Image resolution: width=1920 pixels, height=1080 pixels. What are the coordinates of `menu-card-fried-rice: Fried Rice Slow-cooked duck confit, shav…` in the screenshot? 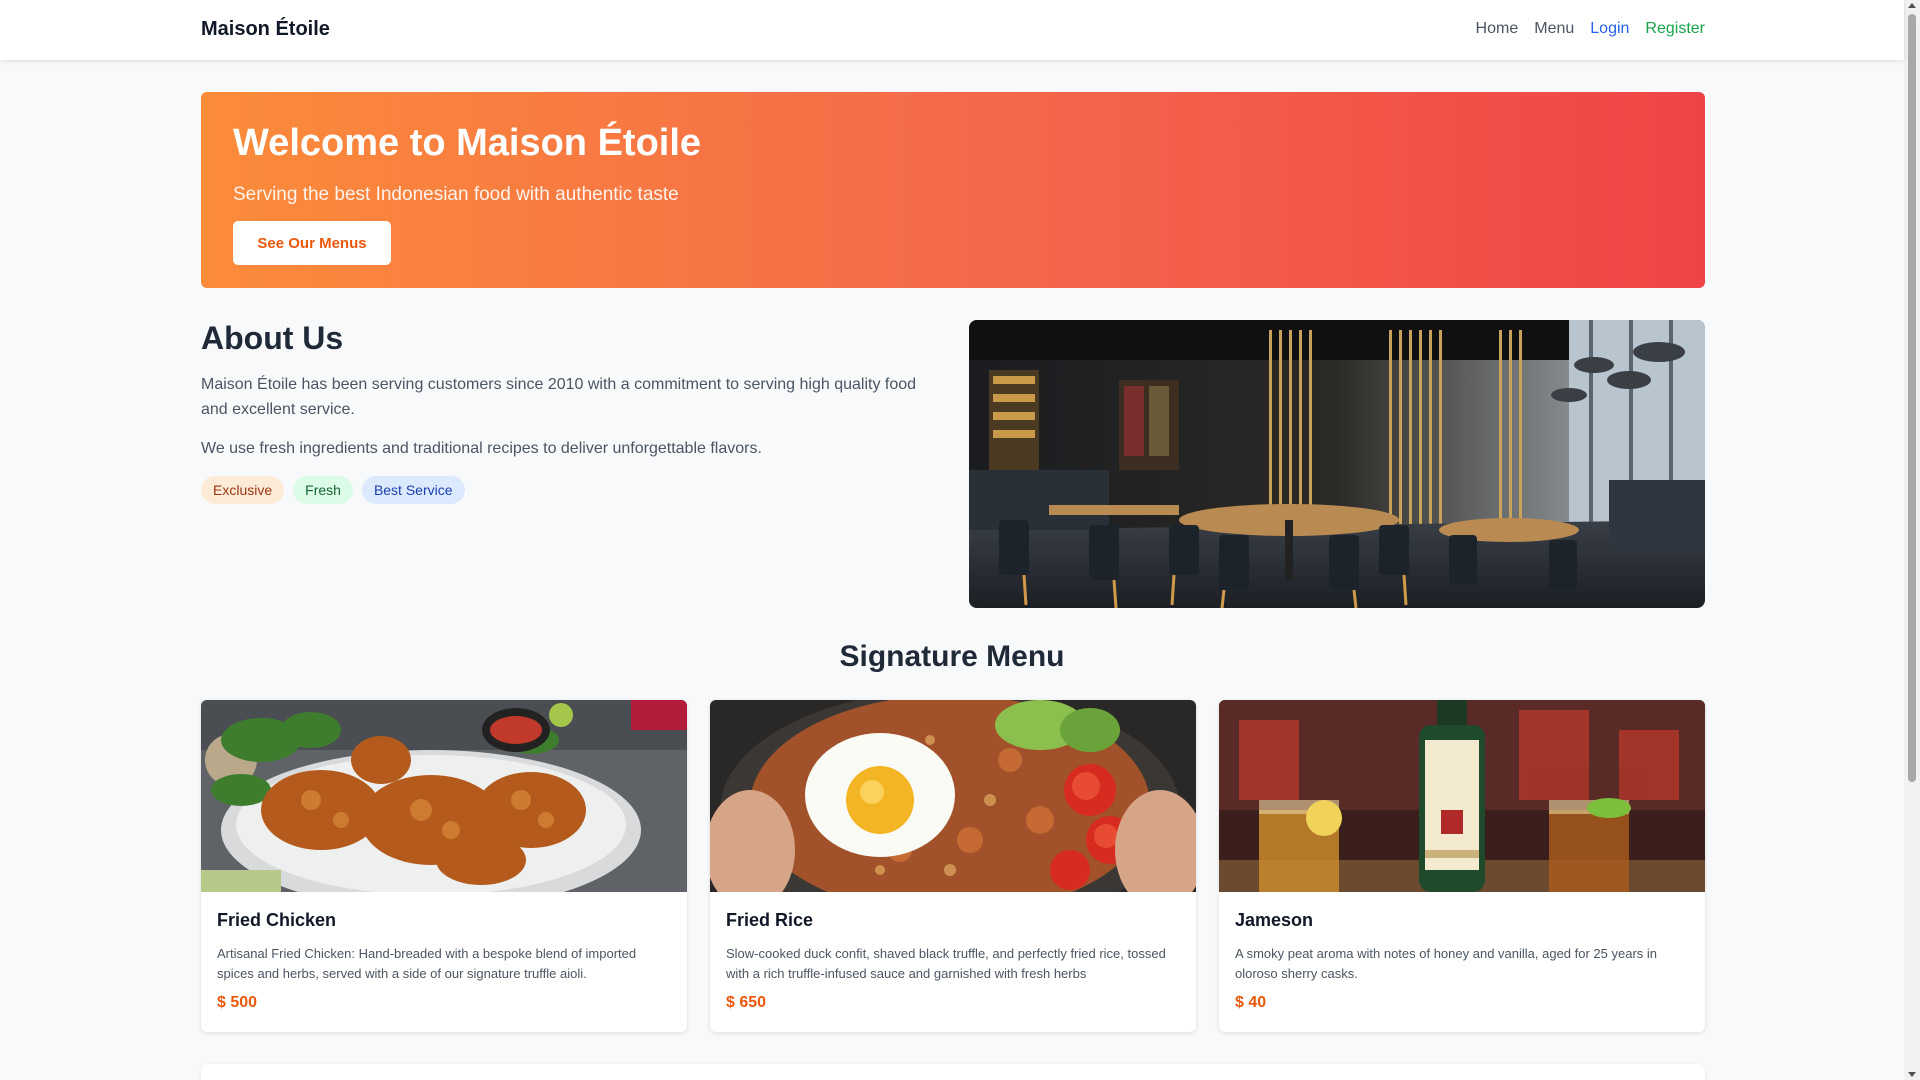 It's located at (953, 866).